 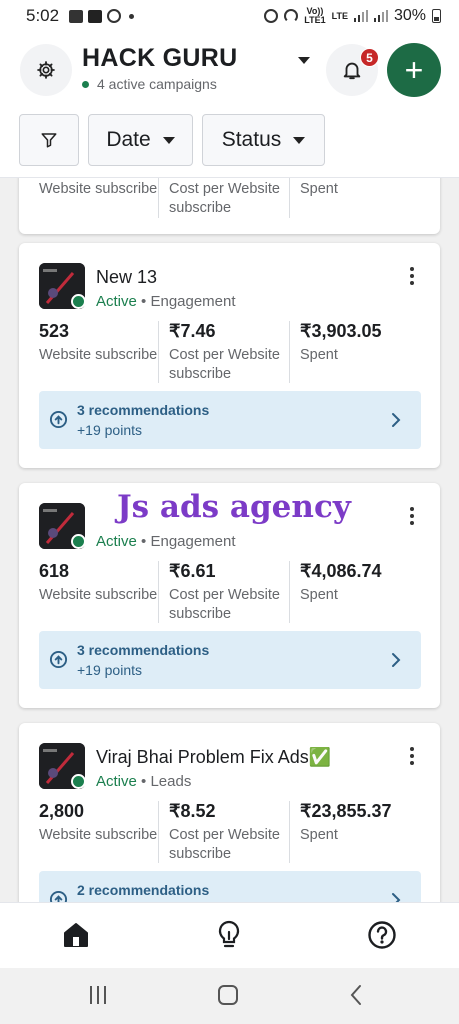 I want to click on settings-button, so click(x=46, y=70).